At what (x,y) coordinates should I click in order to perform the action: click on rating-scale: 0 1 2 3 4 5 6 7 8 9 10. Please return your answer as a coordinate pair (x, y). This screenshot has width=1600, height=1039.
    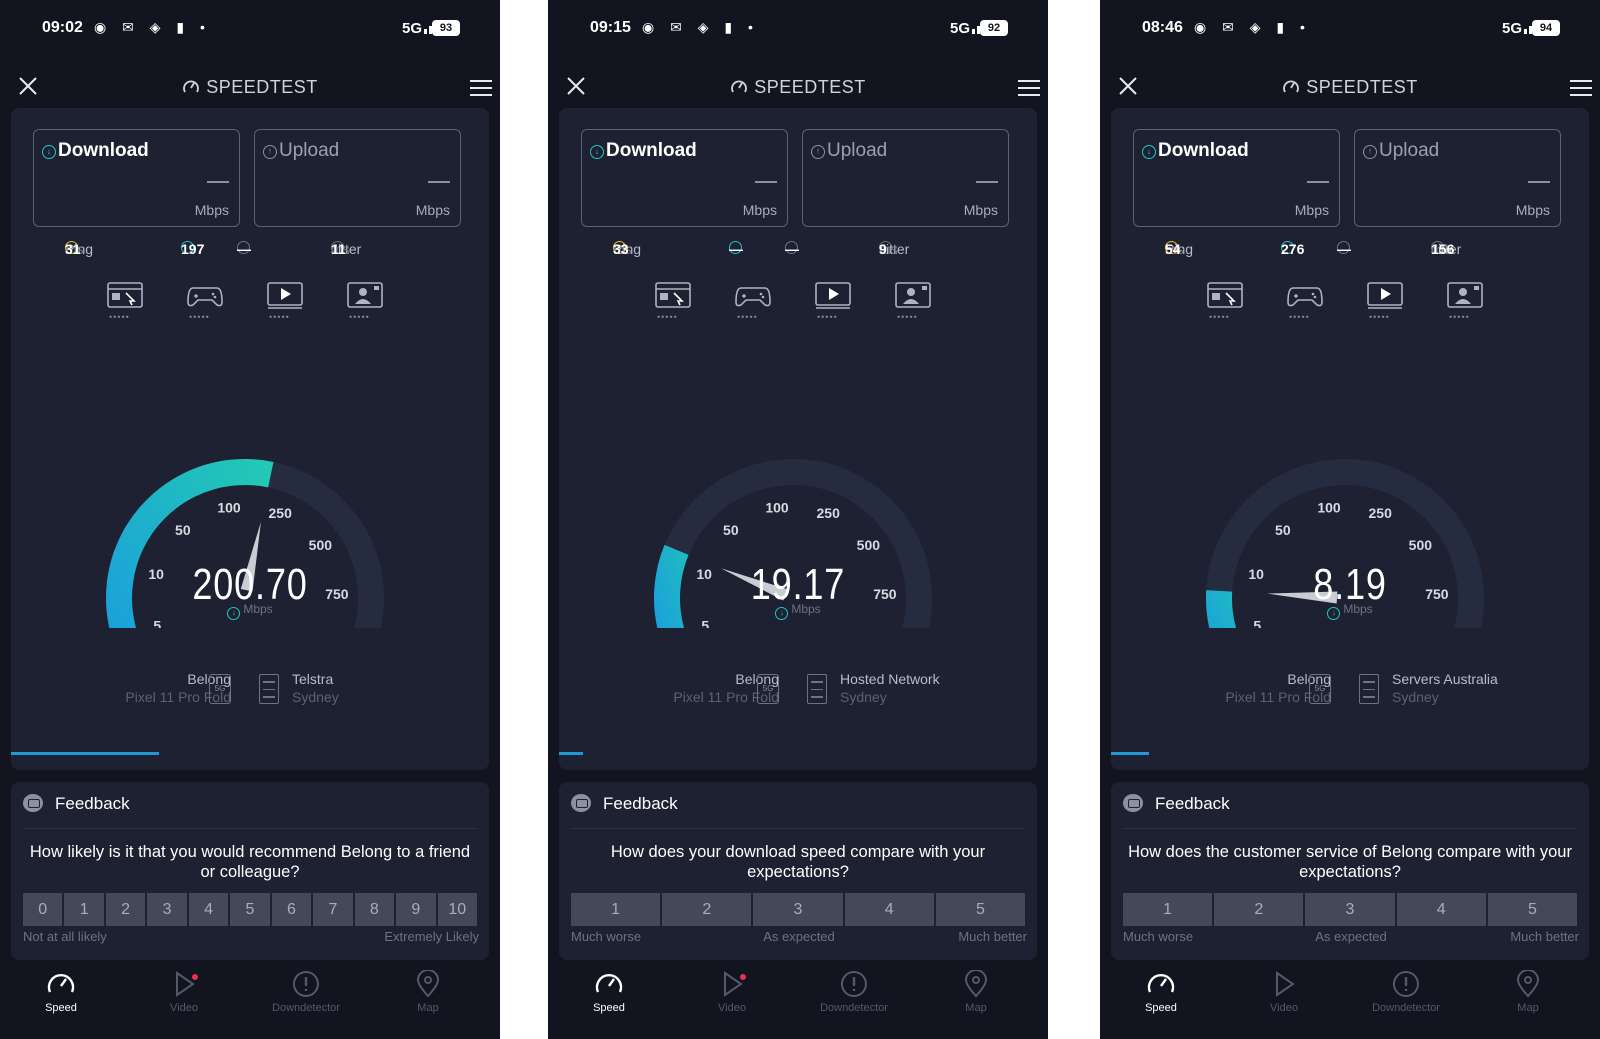
    Looking at the image, I should click on (250, 909).